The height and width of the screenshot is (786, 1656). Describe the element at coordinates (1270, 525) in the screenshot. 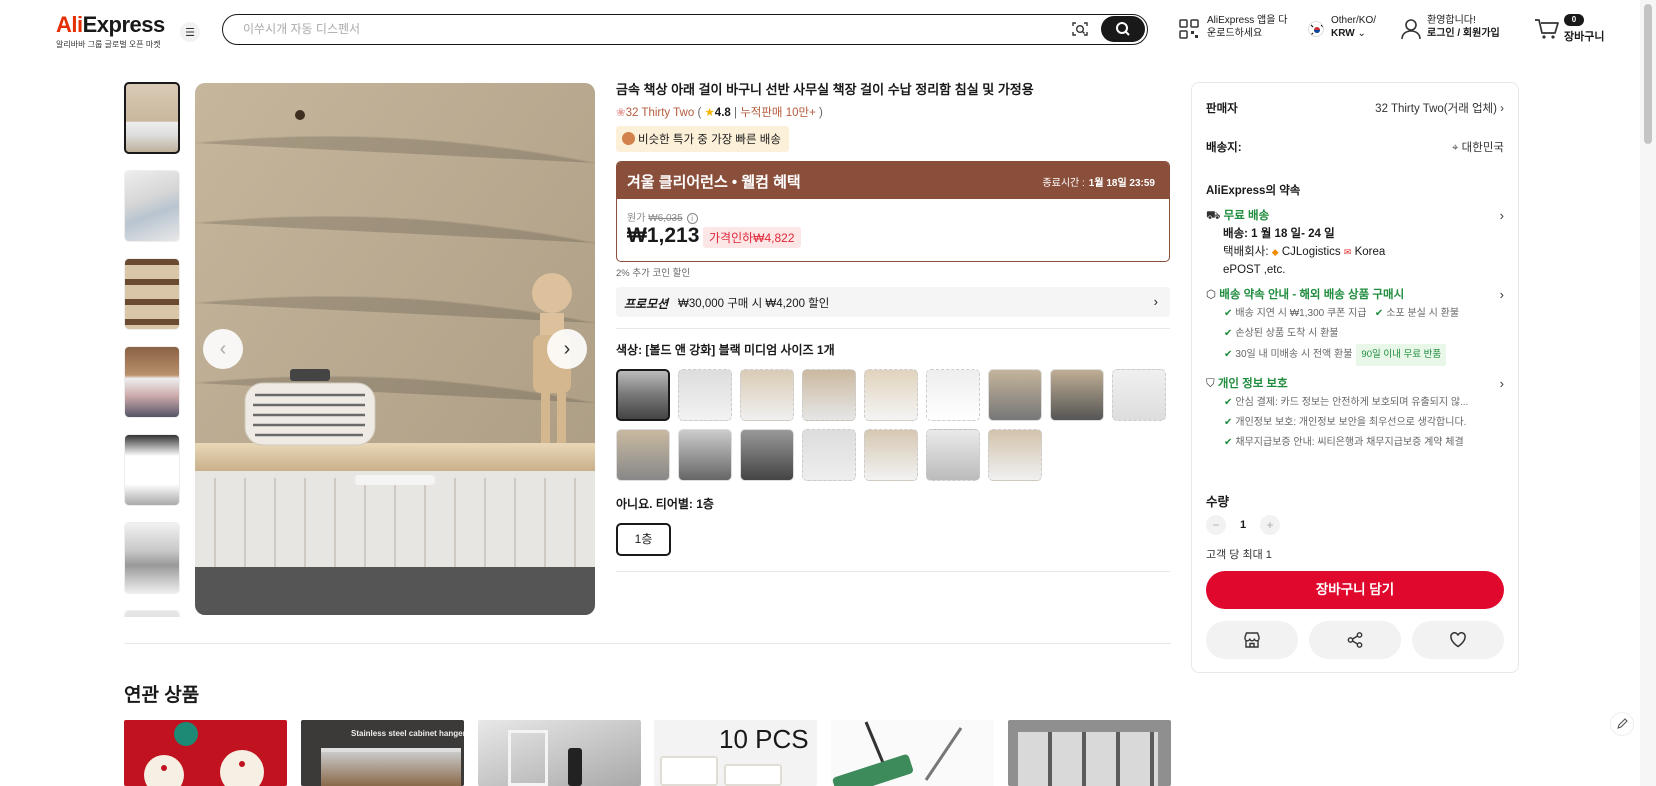

I see `qty-increase-button: +` at that location.